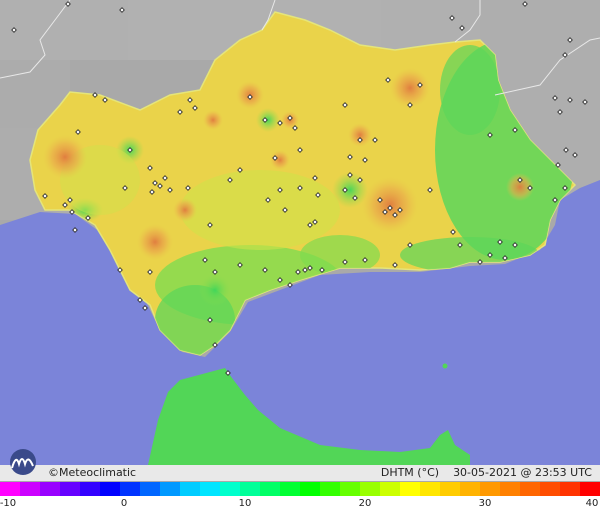 This screenshot has height=517, width=600. What do you see at coordinates (485, 503) in the screenshot?
I see `scale-tick: 30` at bounding box center [485, 503].